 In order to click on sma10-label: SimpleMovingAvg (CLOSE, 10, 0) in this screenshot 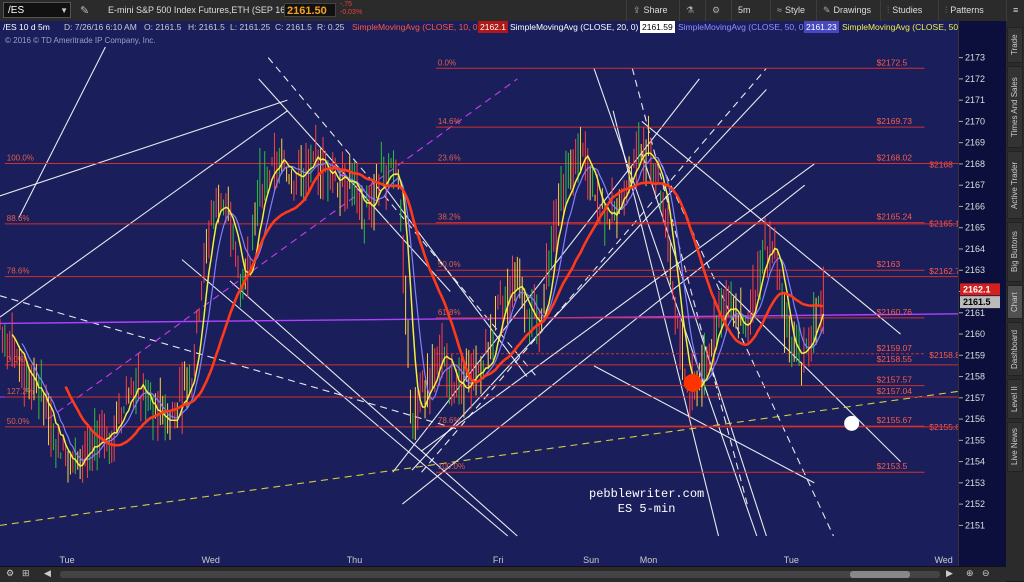, I will do `click(416, 27)`.